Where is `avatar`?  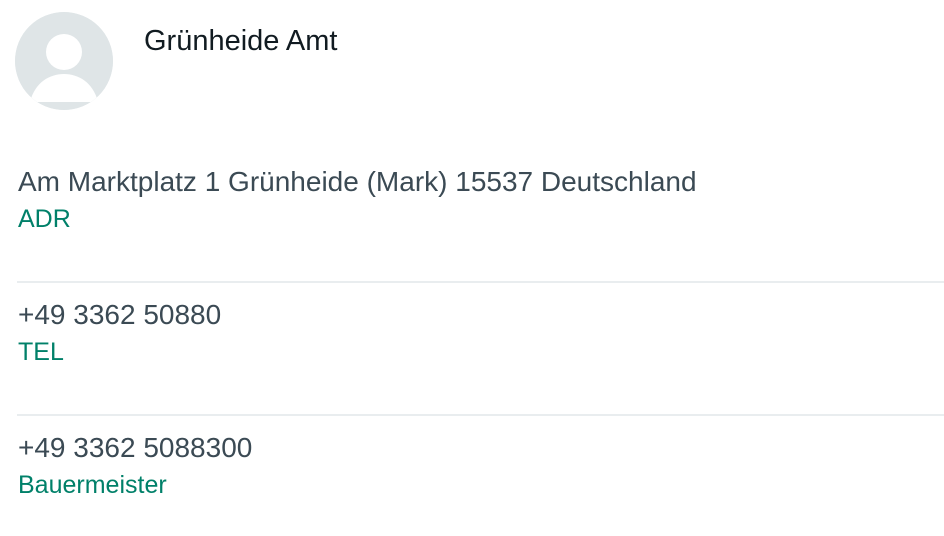
avatar is located at coordinates (64, 61).